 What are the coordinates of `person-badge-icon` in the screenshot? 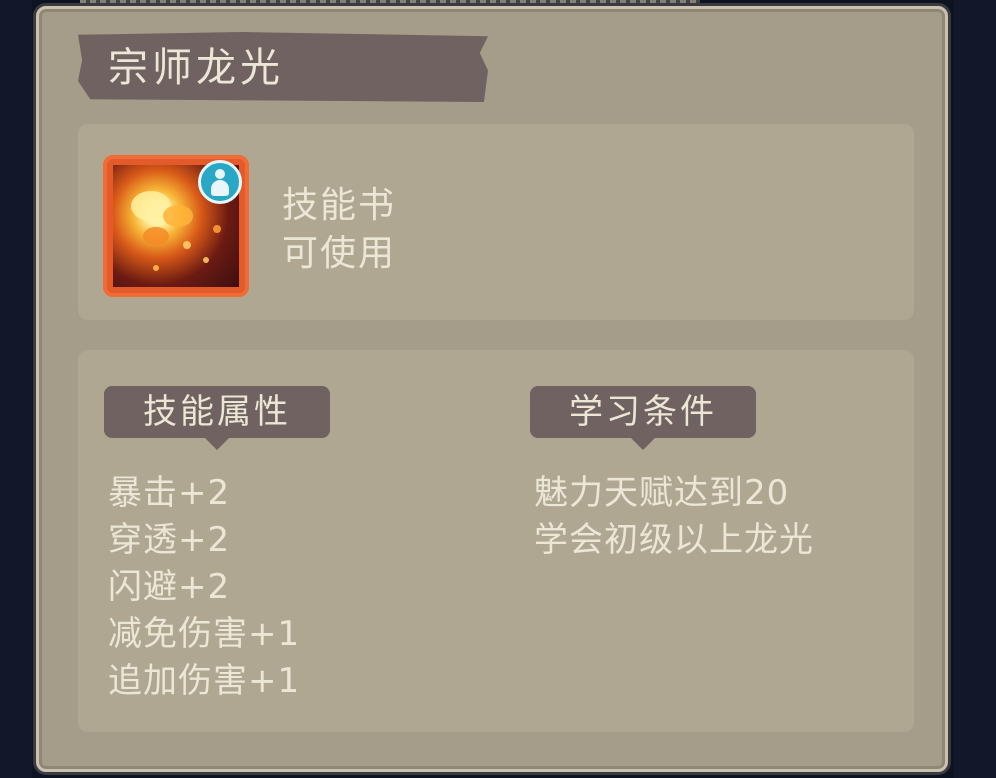 It's located at (220, 182).